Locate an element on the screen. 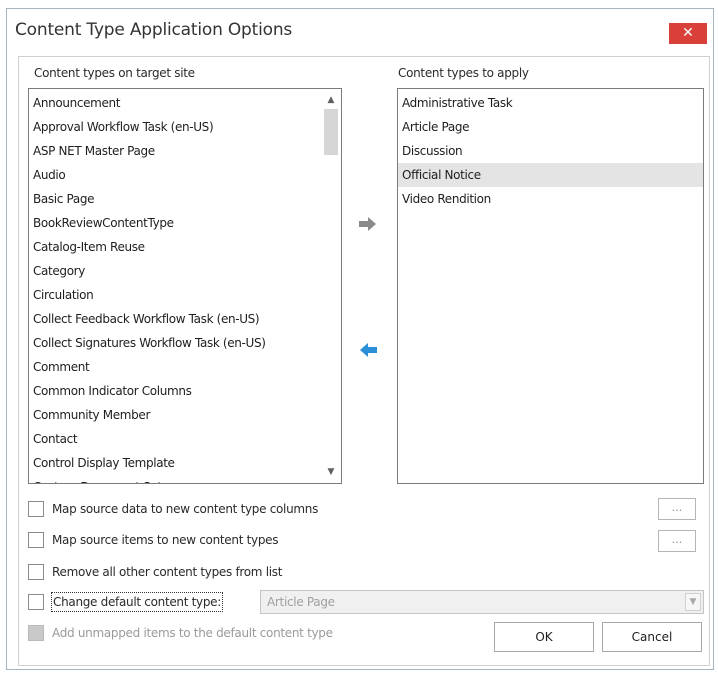 Image resolution: width=718 pixels, height=674 pixels. title-bar: Content Type Application Options ✕ is located at coordinates (360, 30).